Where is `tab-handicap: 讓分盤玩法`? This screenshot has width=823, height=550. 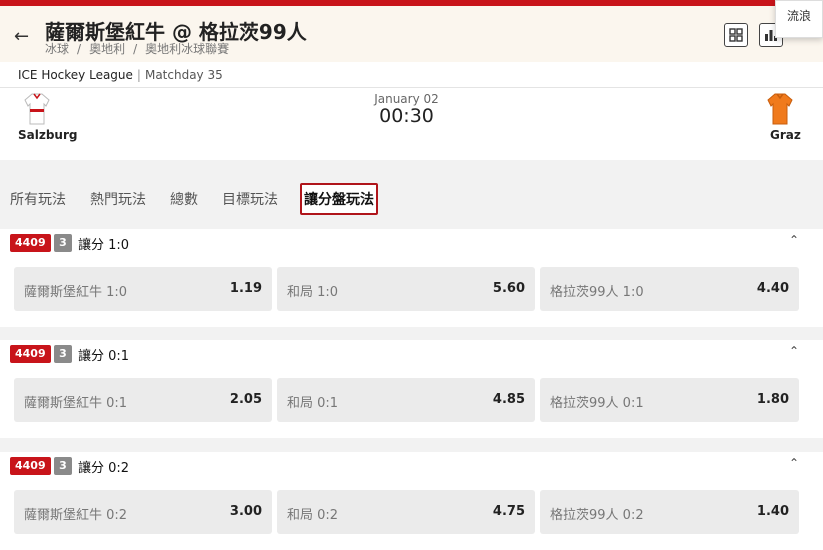
tab-handicap: 讓分盤玩法 is located at coordinates (339, 199).